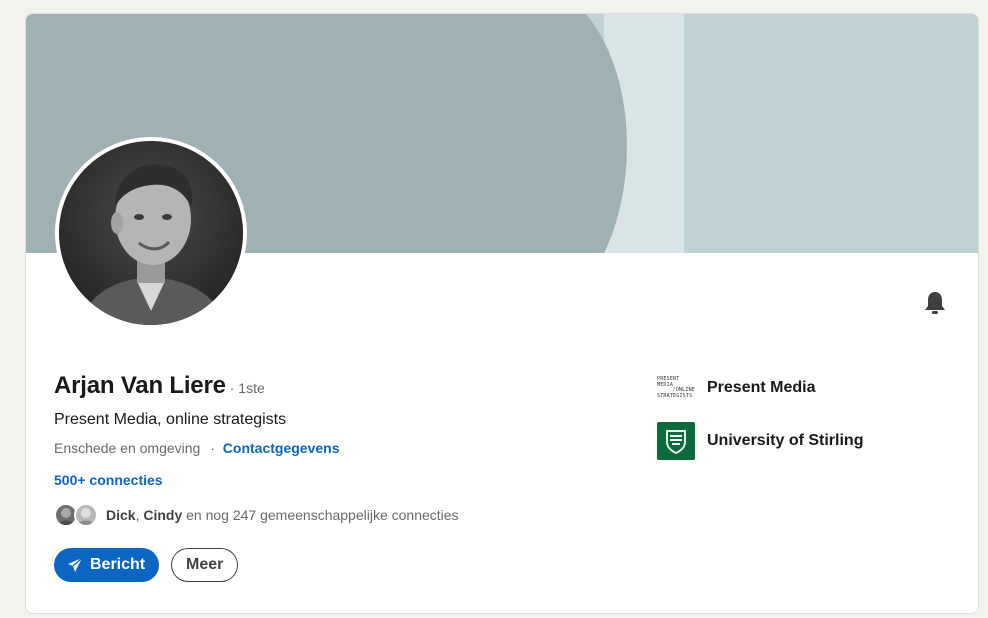 This screenshot has height=618, width=988. Describe the element at coordinates (761, 387) in the screenshot. I see `company-name: Present Media` at that location.